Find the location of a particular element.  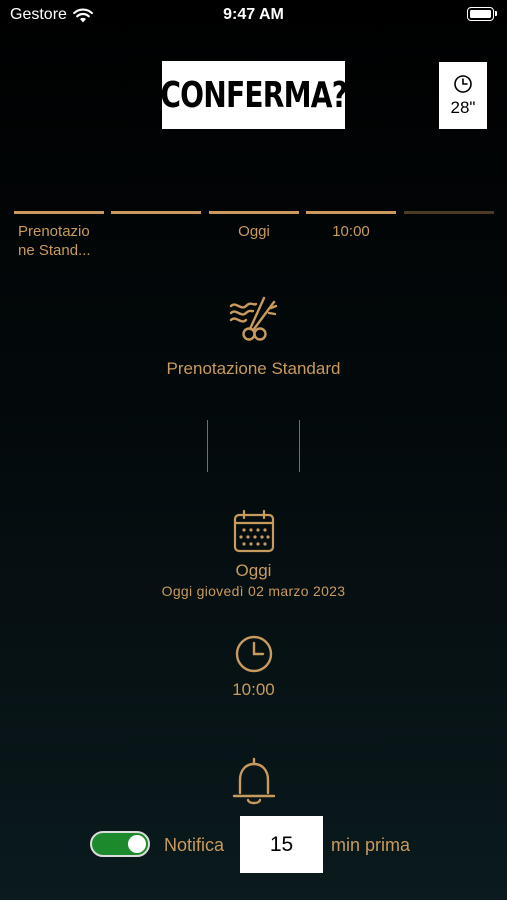

minutes-suffix: min prima is located at coordinates (371, 845).